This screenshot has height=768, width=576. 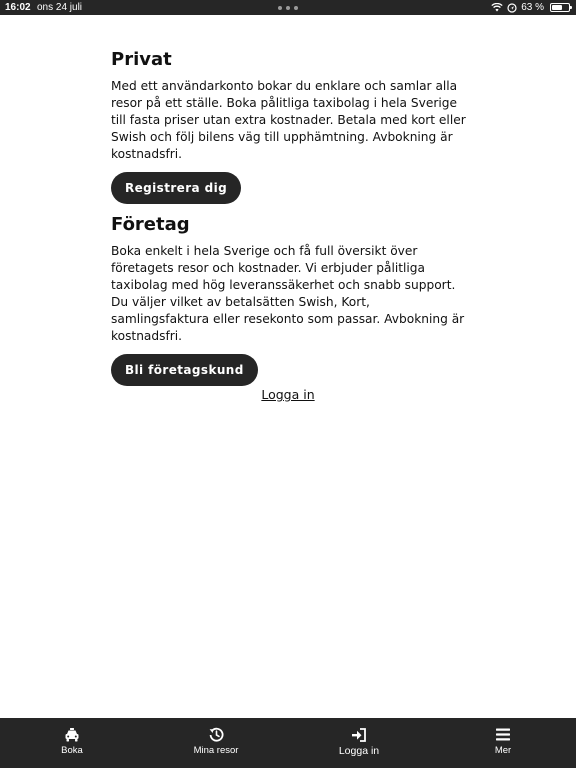 What do you see at coordinates (557, 7) in the screenshot?
I see `battery-fill` at bounding box center [557, 7].